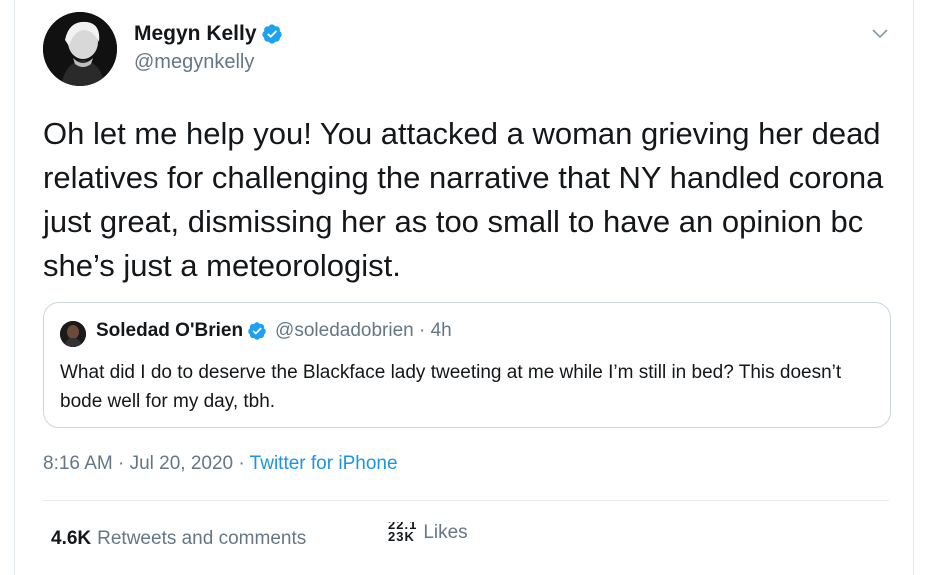  Describe the element at coordinates (324, 463) in the screenshot. I see `tweet-source-link: Twitter for iPhone` at that location.